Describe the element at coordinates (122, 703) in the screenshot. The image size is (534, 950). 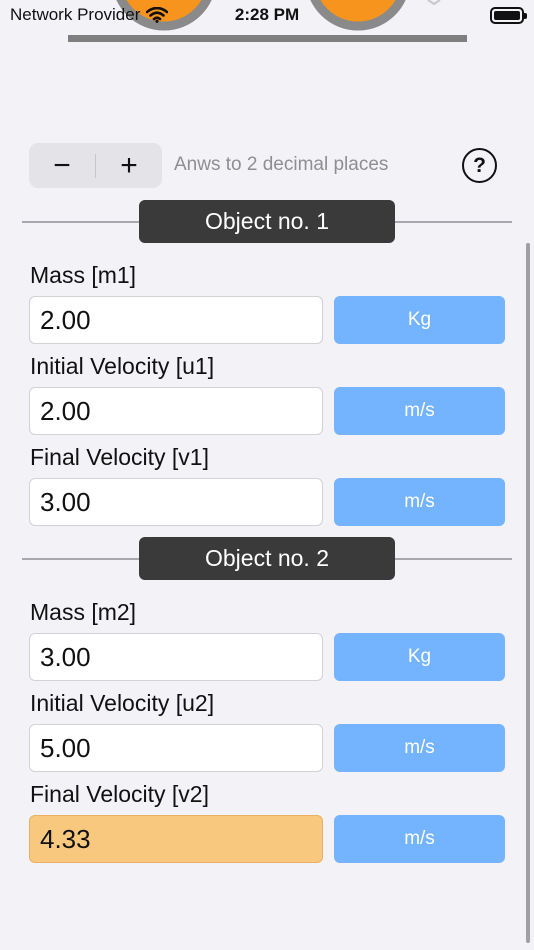
I see `u2-label: Initial Velocity [u2]` at that location.